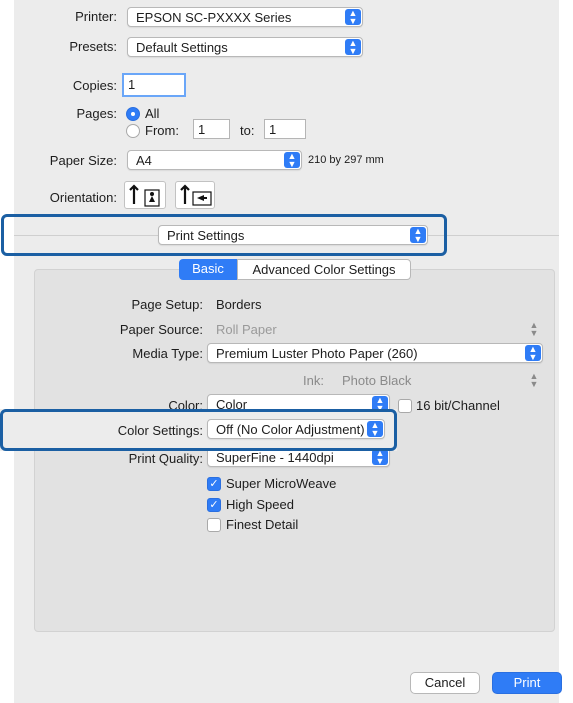 Image resolution: width=573 pixels, height=703 pixels. I want to click on finest-detail-label: Finest Detail, so click(262, 524).